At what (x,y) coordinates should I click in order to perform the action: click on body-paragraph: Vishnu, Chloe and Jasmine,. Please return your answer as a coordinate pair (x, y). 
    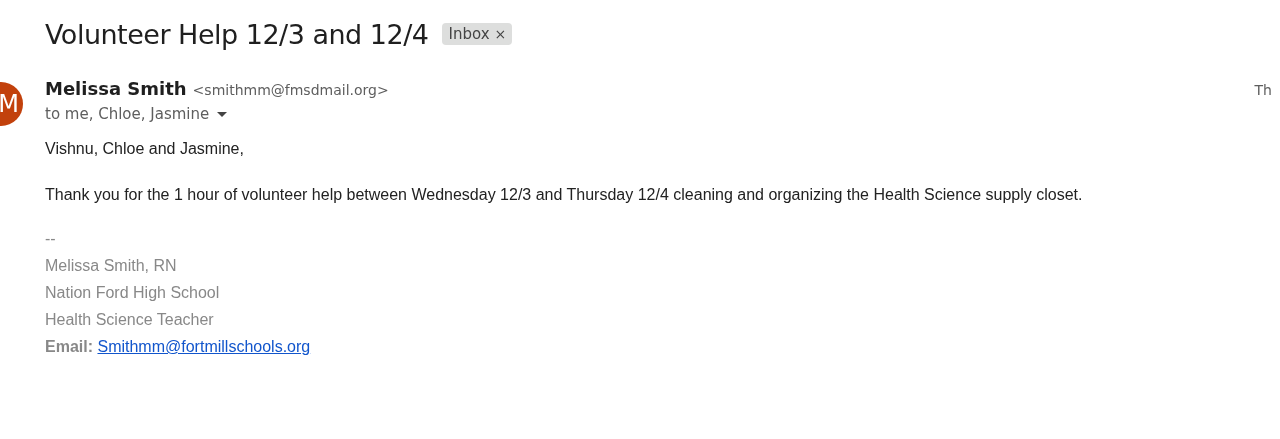
    Looking at the image, I should click on (145, 148).